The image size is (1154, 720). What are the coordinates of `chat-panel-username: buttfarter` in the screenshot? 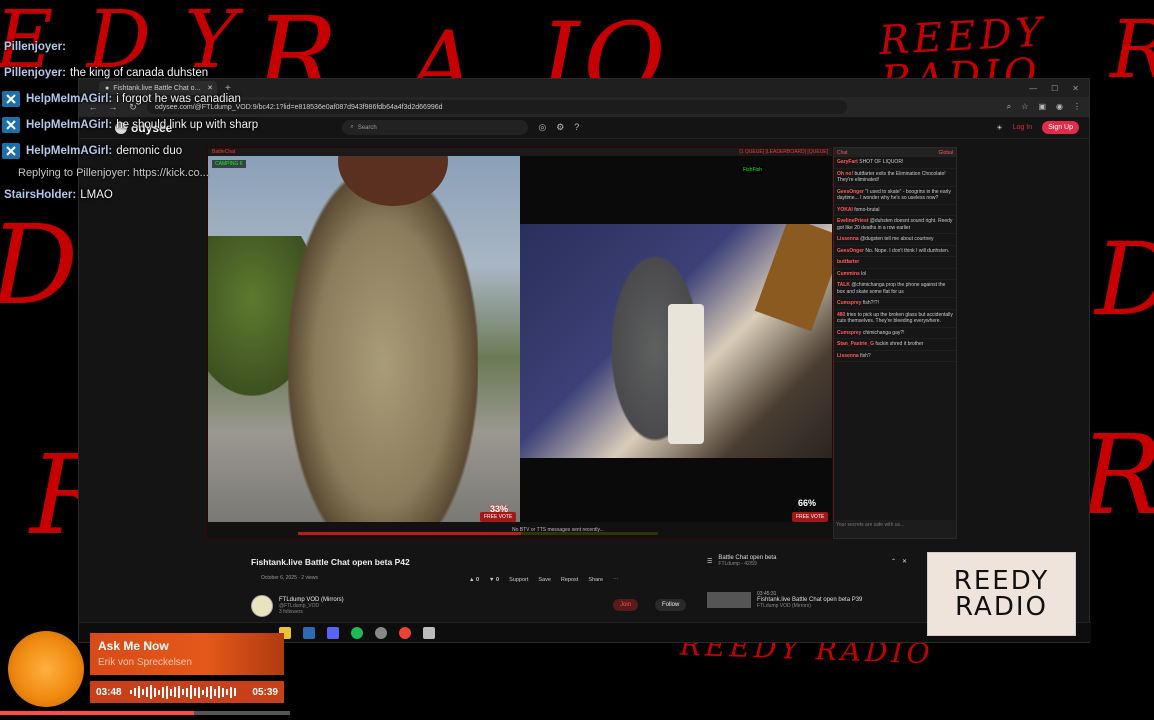 It's located at (848, 262).